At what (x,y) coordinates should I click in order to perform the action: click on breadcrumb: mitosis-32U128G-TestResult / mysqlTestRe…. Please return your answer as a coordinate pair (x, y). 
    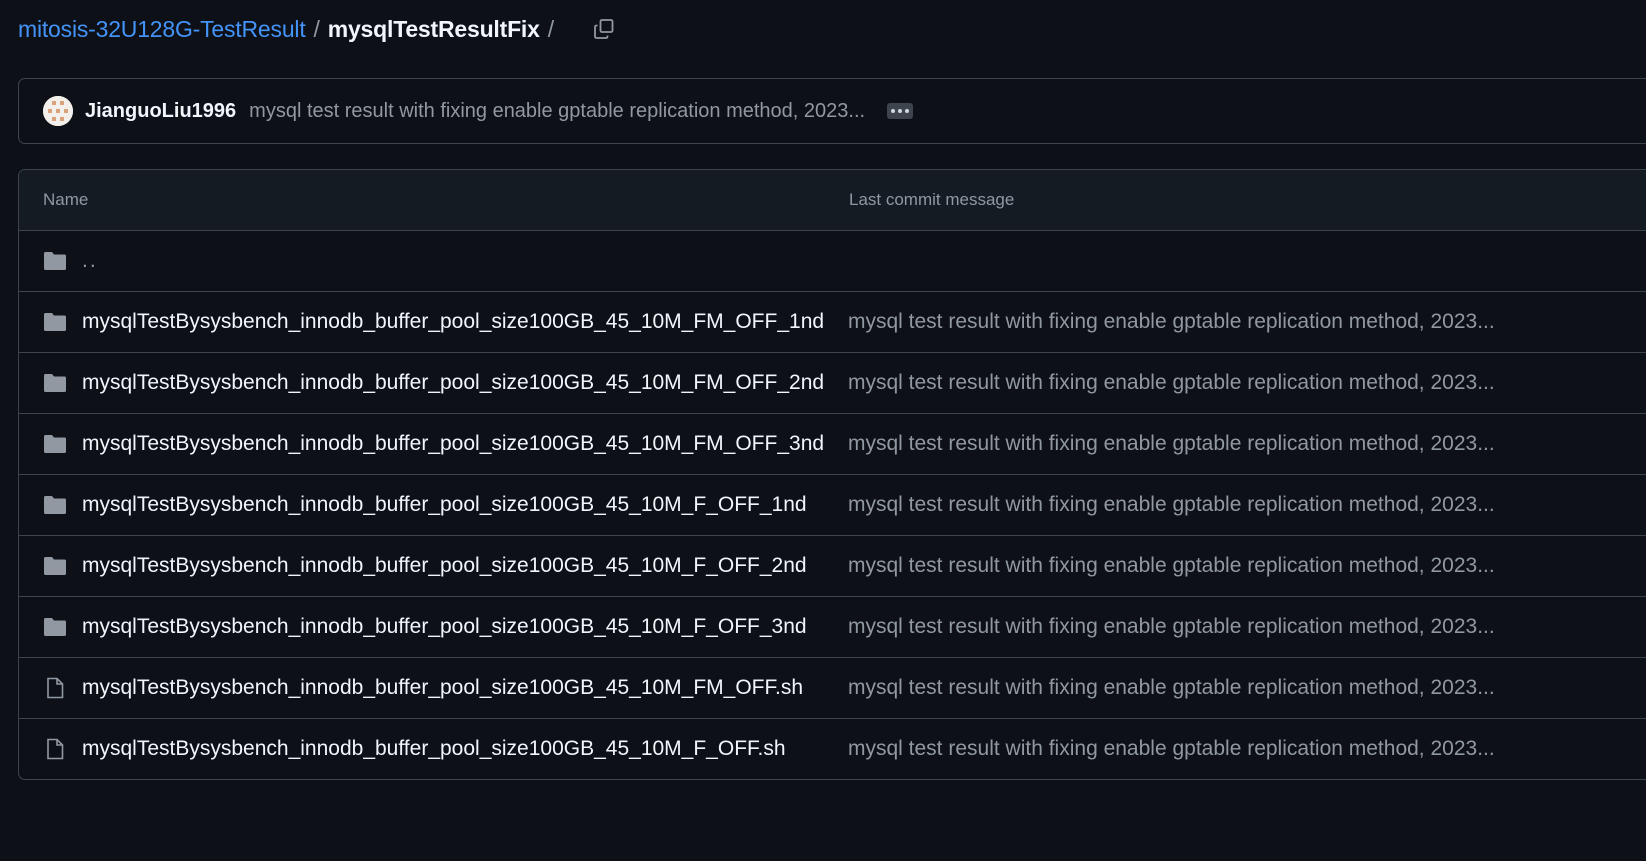
    Looking at the image, I should click on (319, 29).